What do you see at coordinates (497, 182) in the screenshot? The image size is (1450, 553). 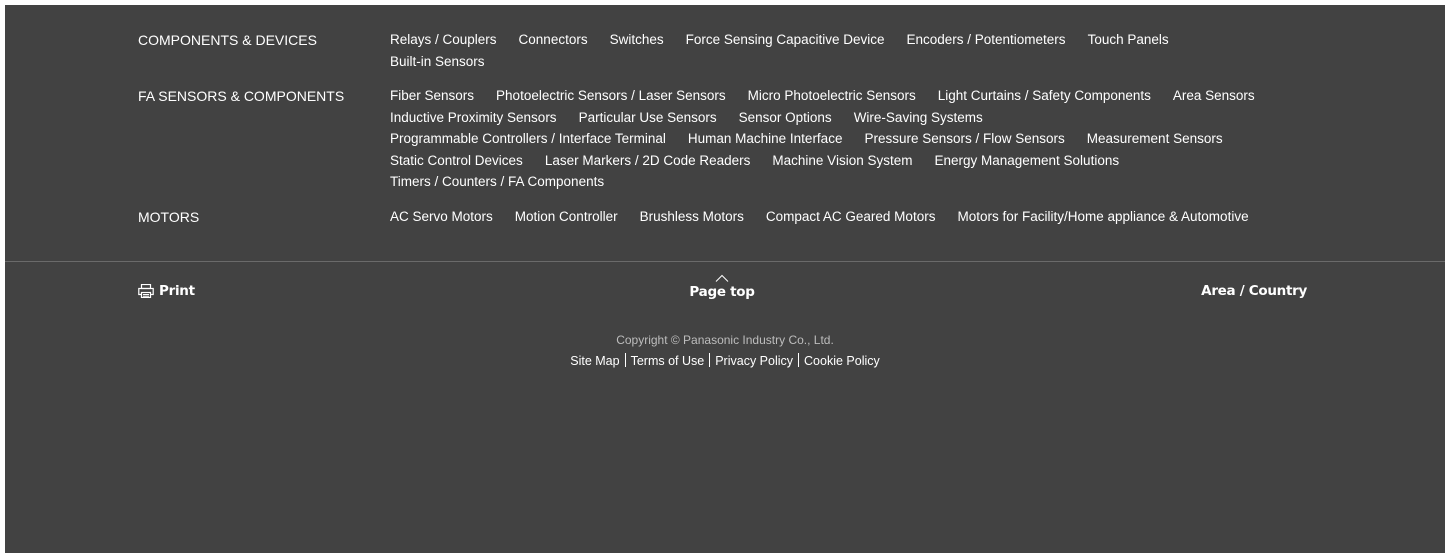 I see `category-link: Timers / Counters / FA Components` at bounding box center [497, 182].